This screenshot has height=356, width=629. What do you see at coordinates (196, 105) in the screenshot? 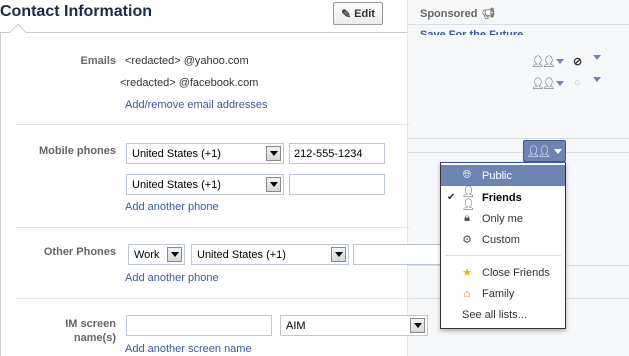
I see `add-remove-emails-link: Add/remove email addresses` at bounding box center [196, 105].